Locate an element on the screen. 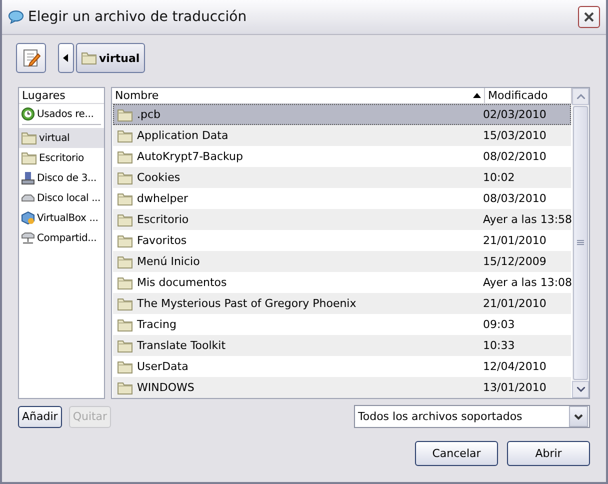 This screenshot has height=484, width=608. scrollbar-thumb is located at coordinates (580, 243).